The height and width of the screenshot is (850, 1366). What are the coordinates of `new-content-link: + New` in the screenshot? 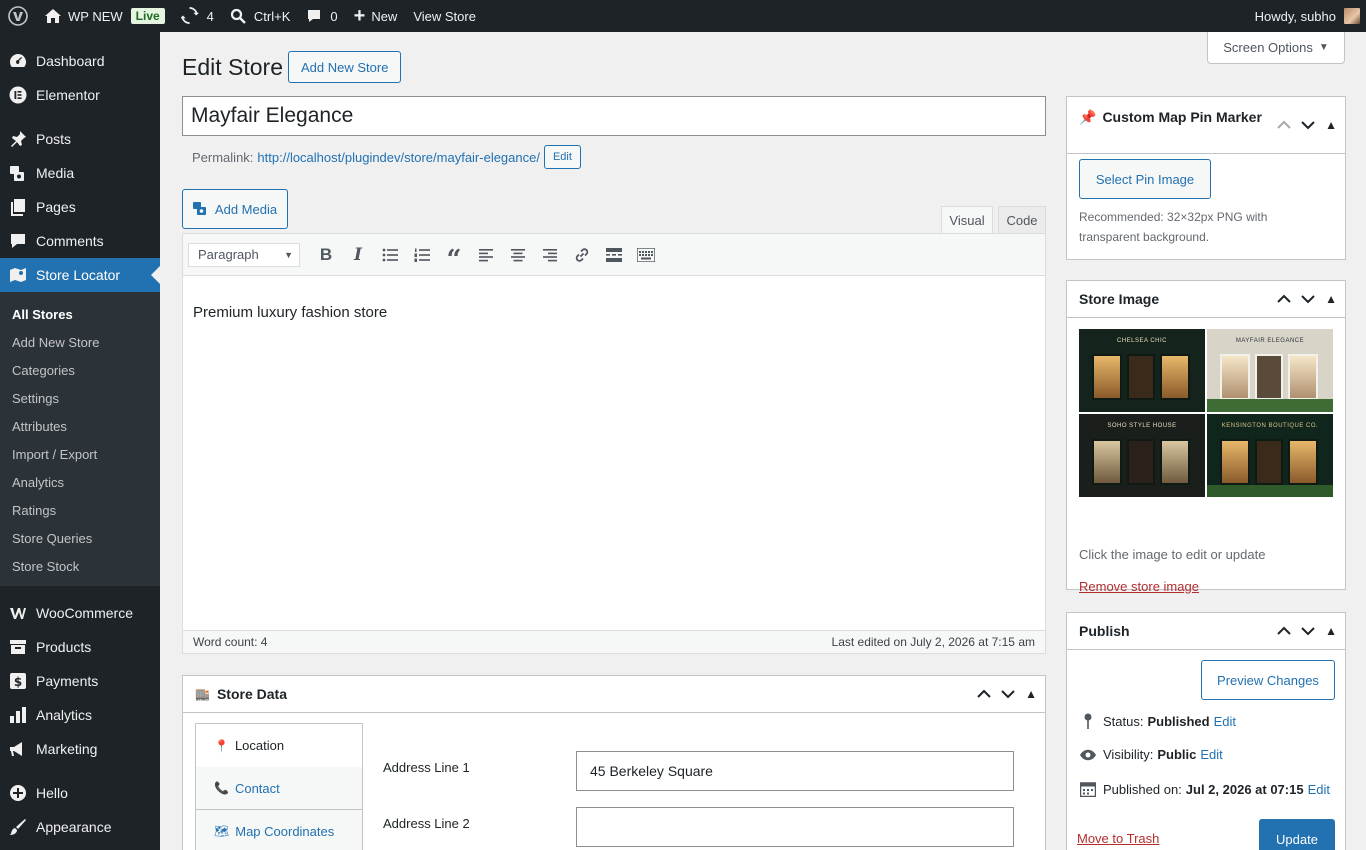 It's located at (376, 16).